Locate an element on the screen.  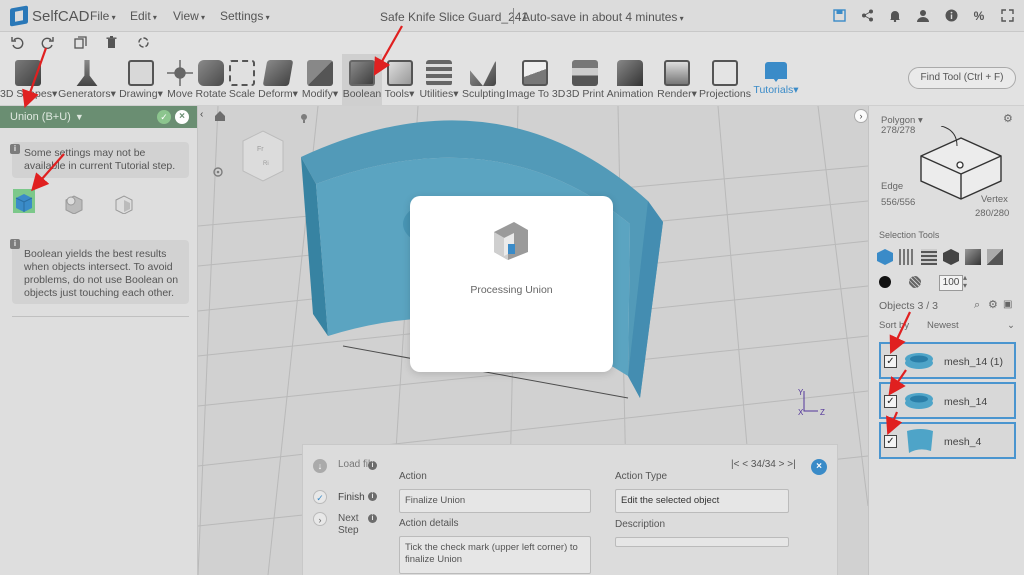
drawing-icon is located at coordinates (141, 73).